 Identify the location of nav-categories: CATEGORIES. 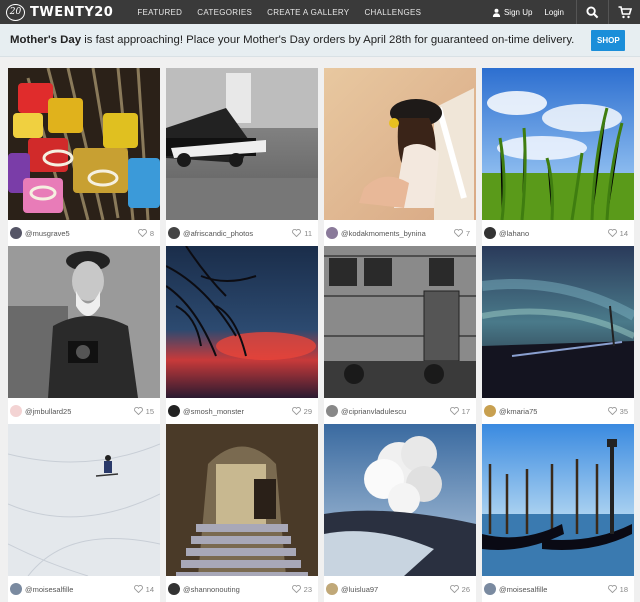
(224, 12).